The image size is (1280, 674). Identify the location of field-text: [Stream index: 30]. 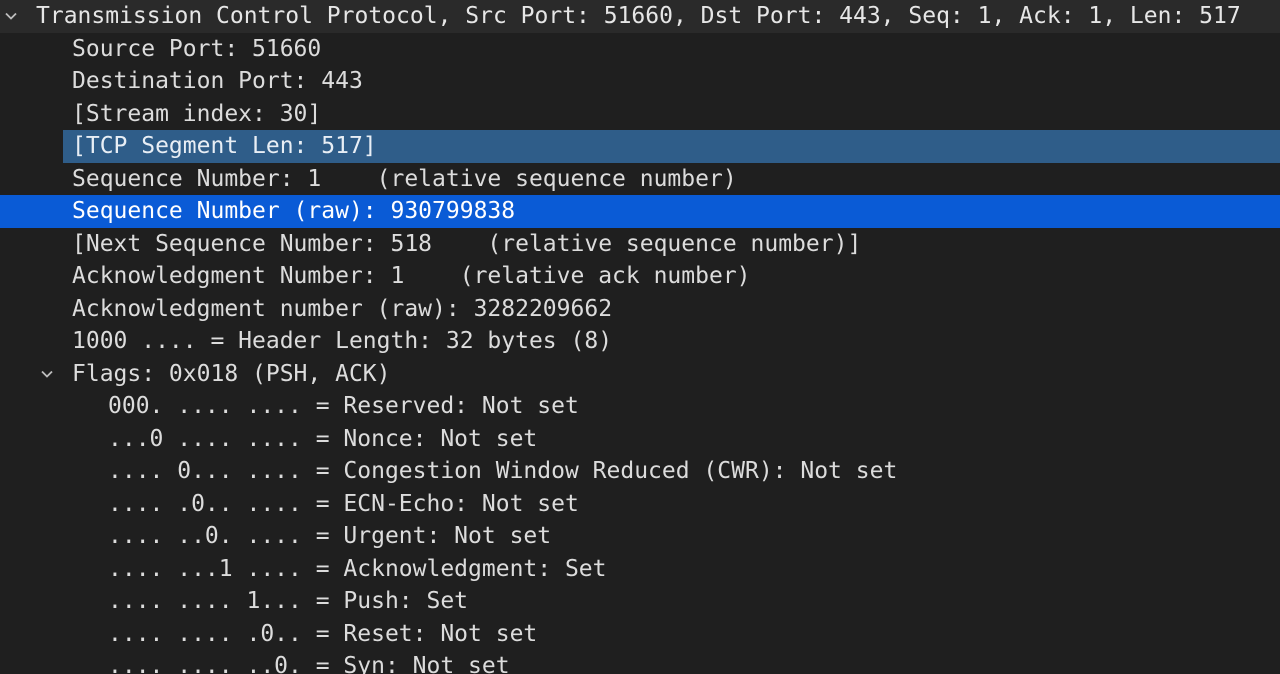
(197, 113).